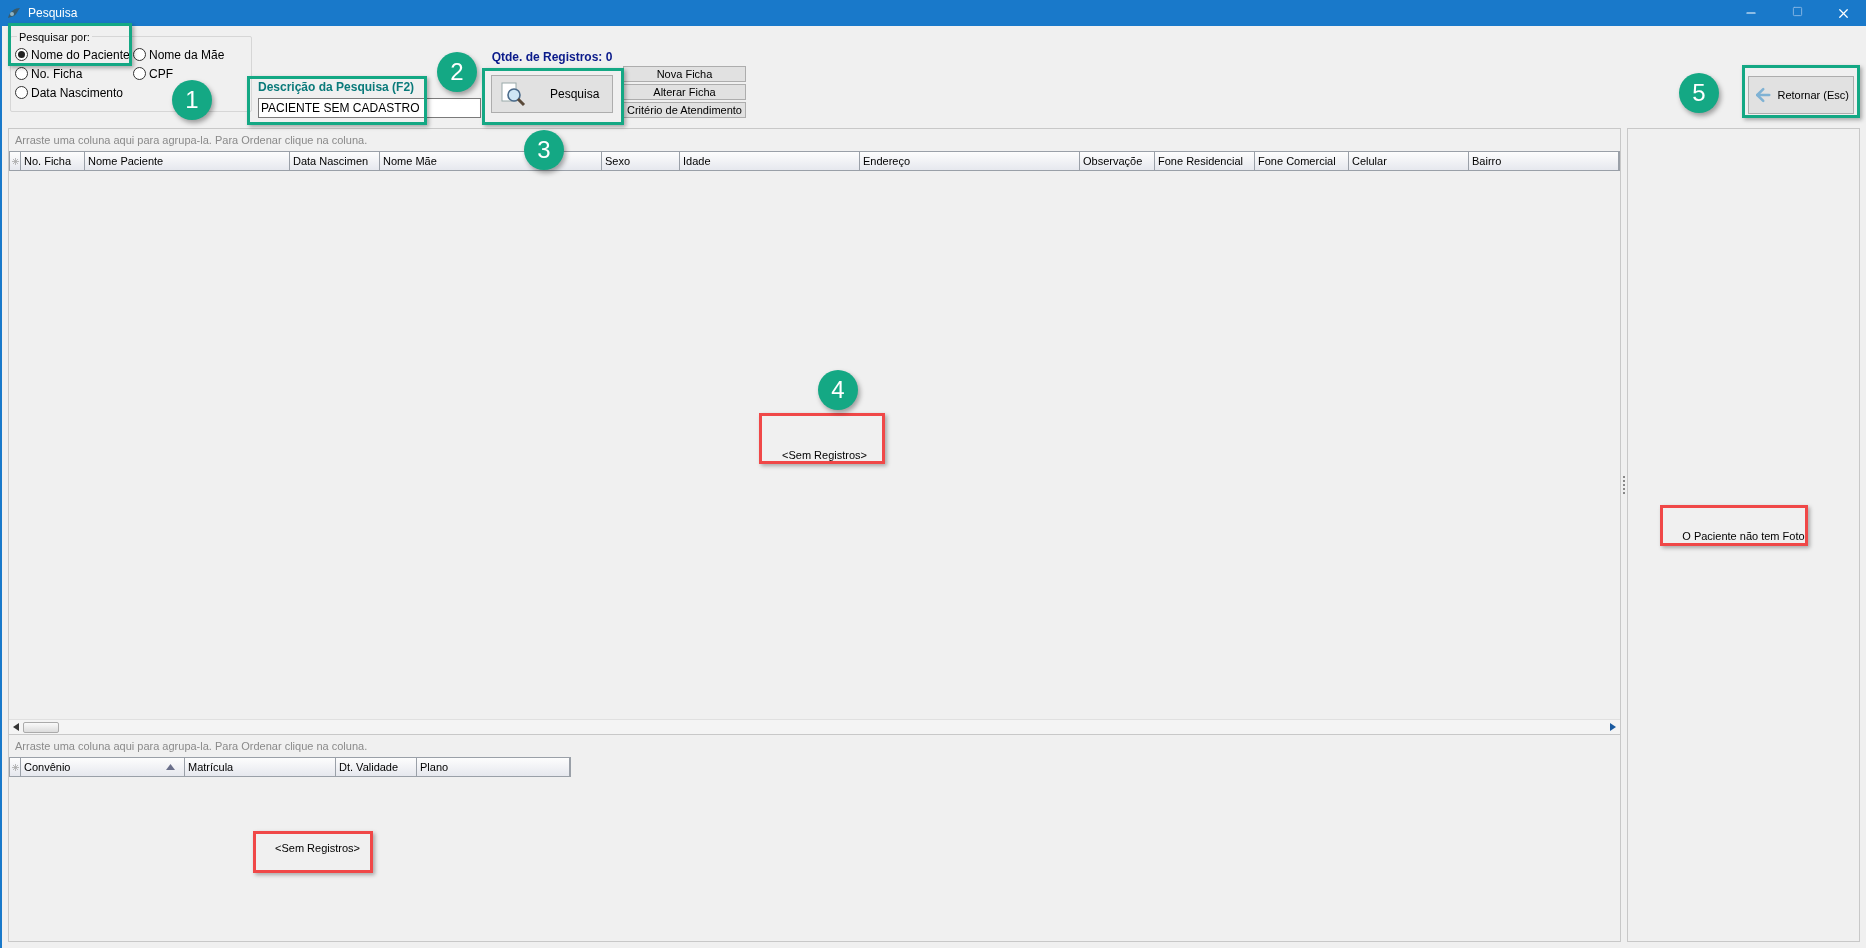 This screenshot has height=948, width=1866. I want to click on sort-arrow-icon, so click(170, 767).